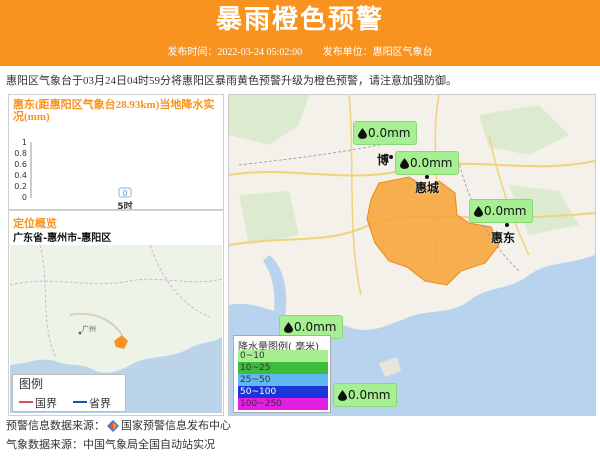 The width and height of the screenshot is (600, 471). I want to click on legend-country: 国界, so click(46, 403).